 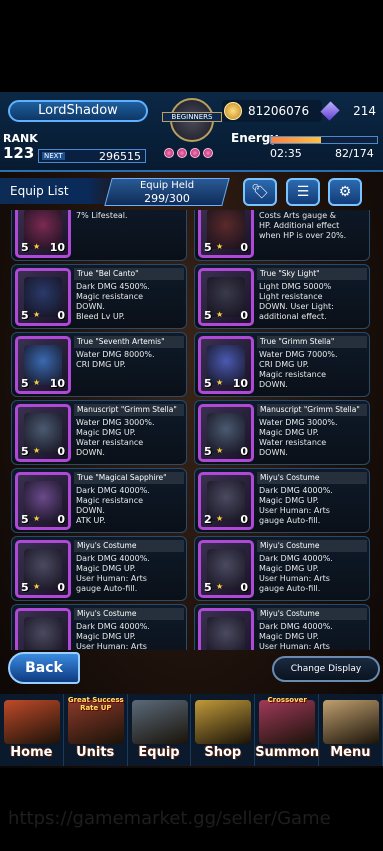 What do you see at coordinates (287, 722) in the screenshot?
I see `summon-icon` at bounding box center [287, 722].